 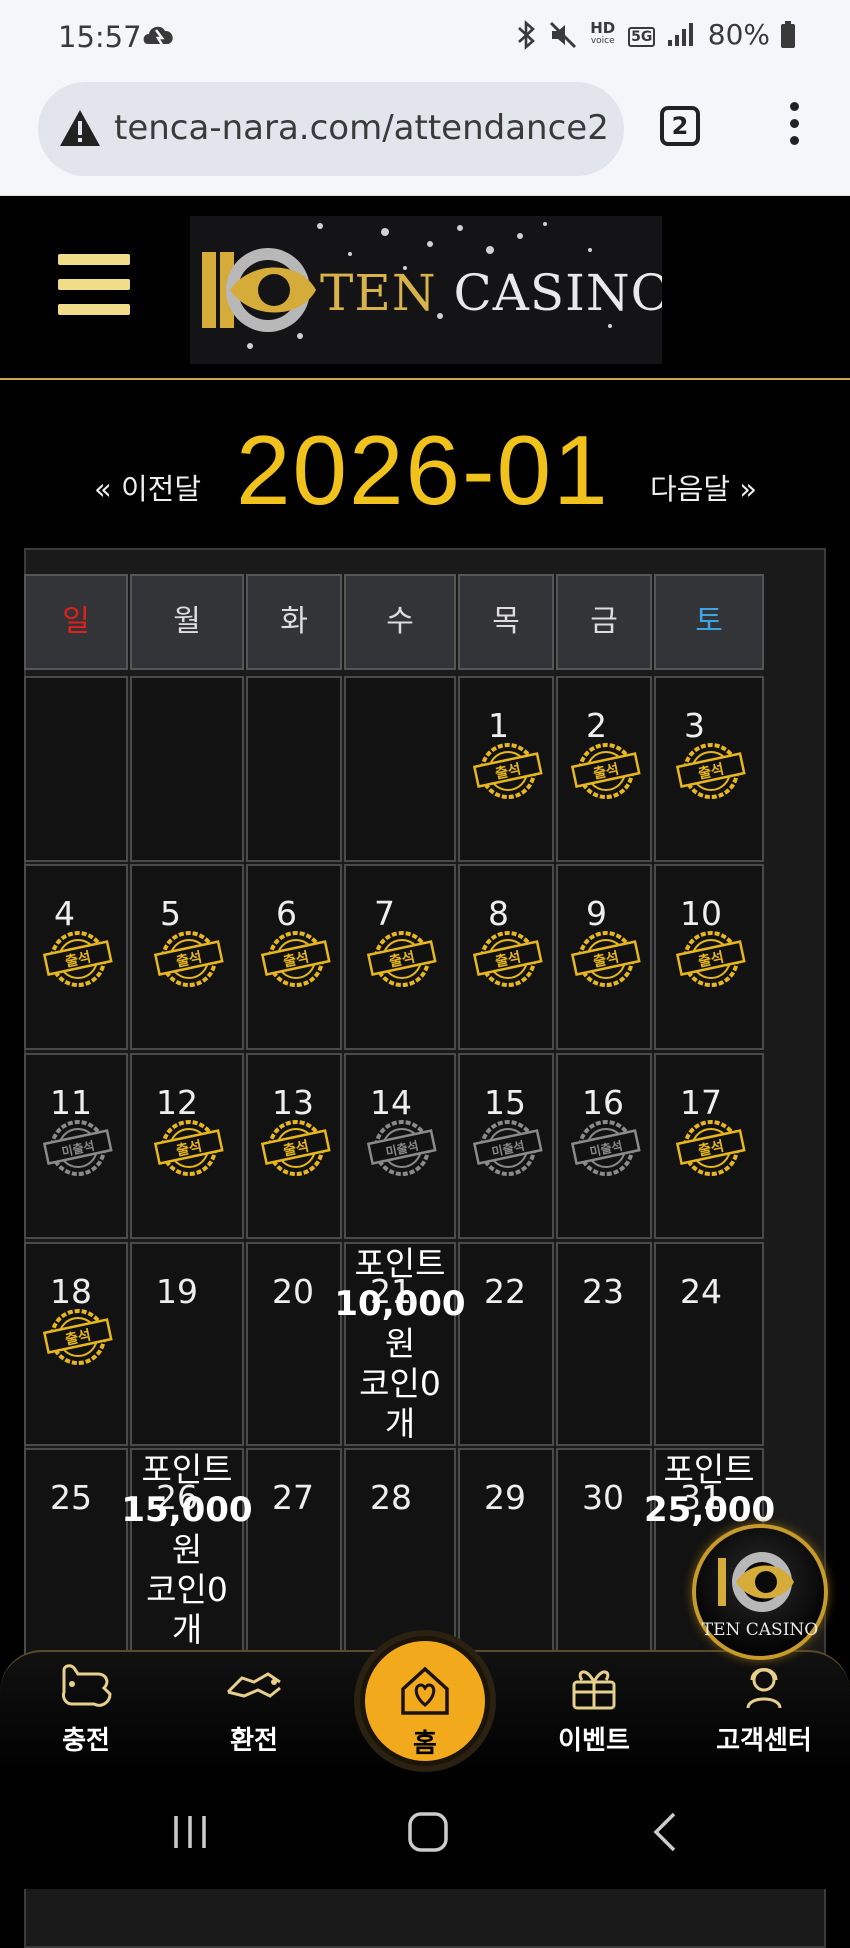 I want to click on recent-apps-icon, so click(x=190, y=1832).